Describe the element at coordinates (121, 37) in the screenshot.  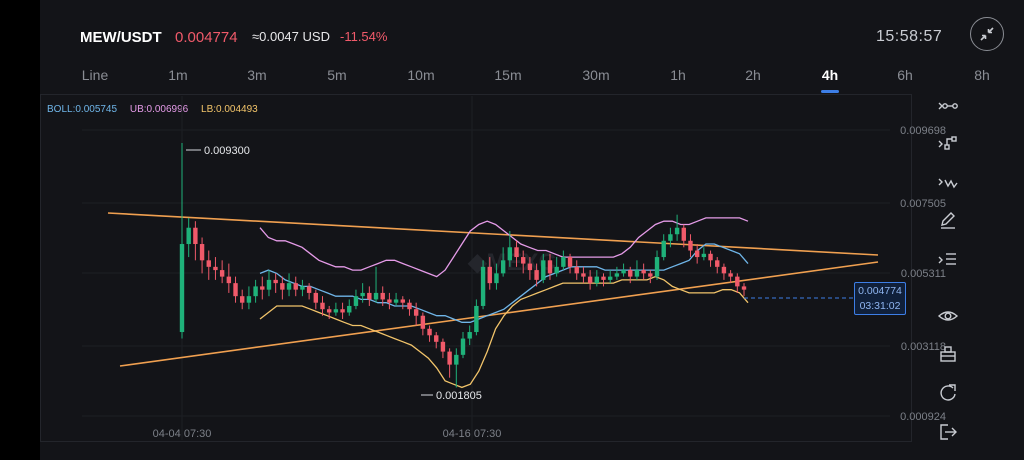
I see `pair-name: MEW/USDT` at that location.